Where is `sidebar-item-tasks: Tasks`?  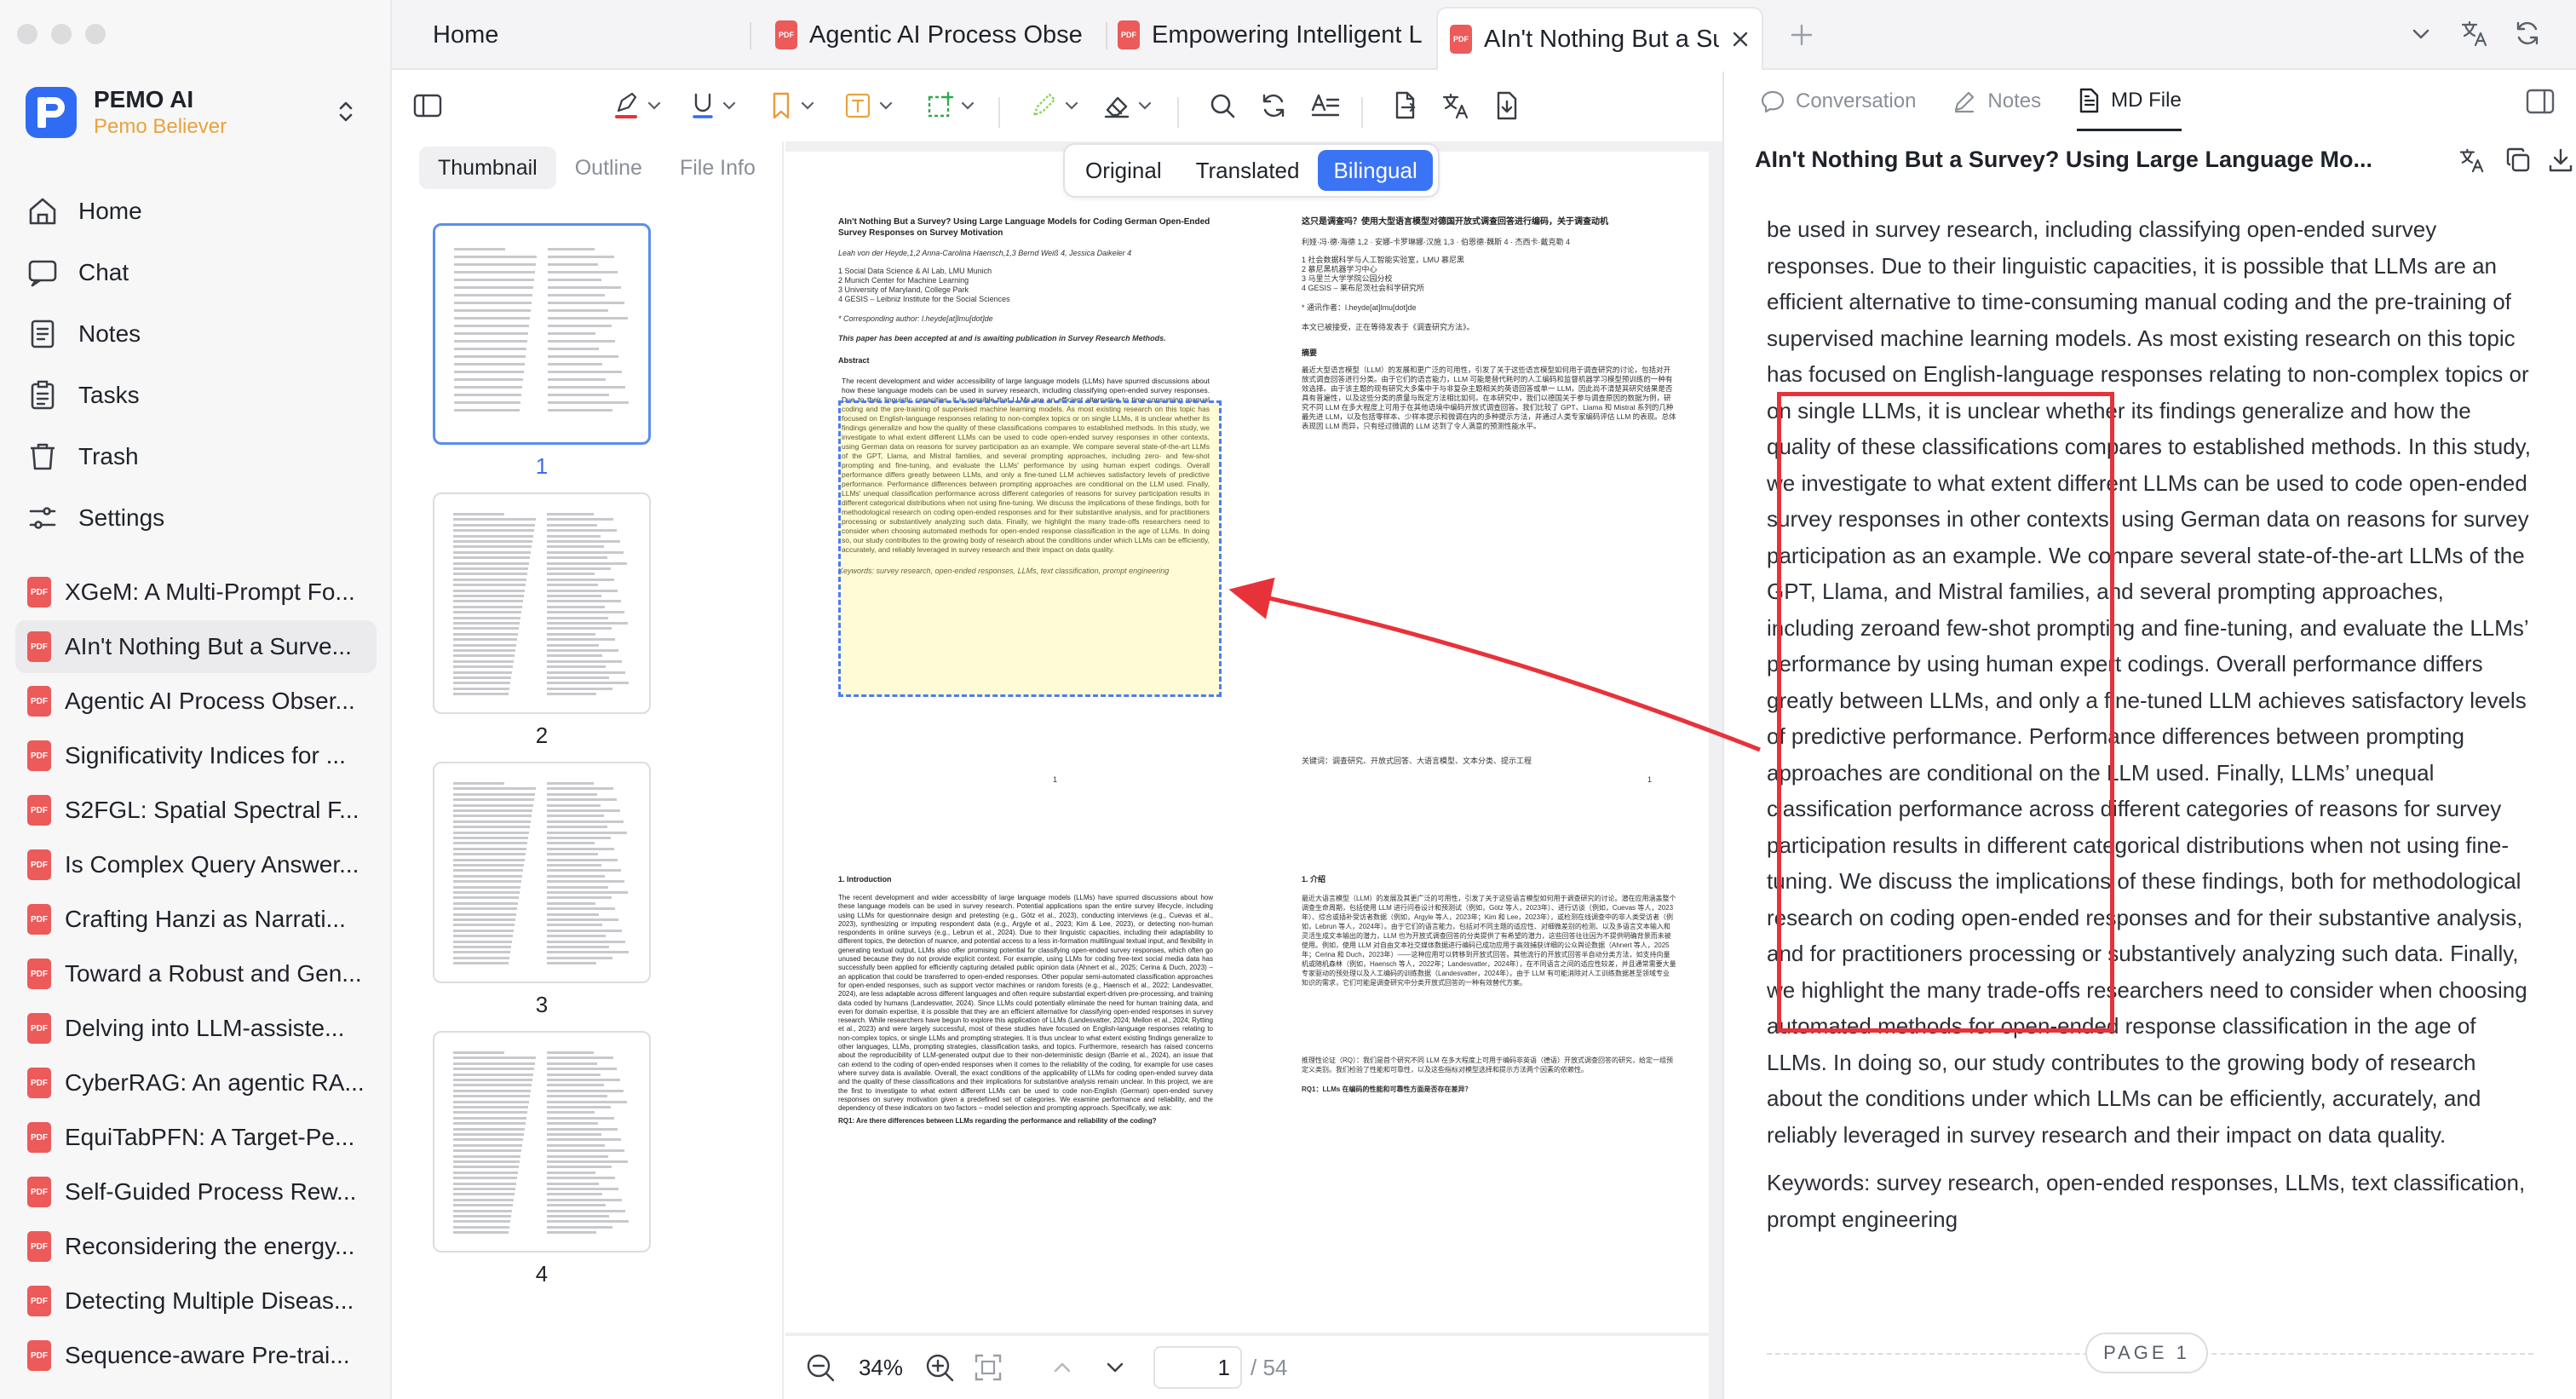 sidebar-item-tasks: Tasks is located at coordinates (196, 395).